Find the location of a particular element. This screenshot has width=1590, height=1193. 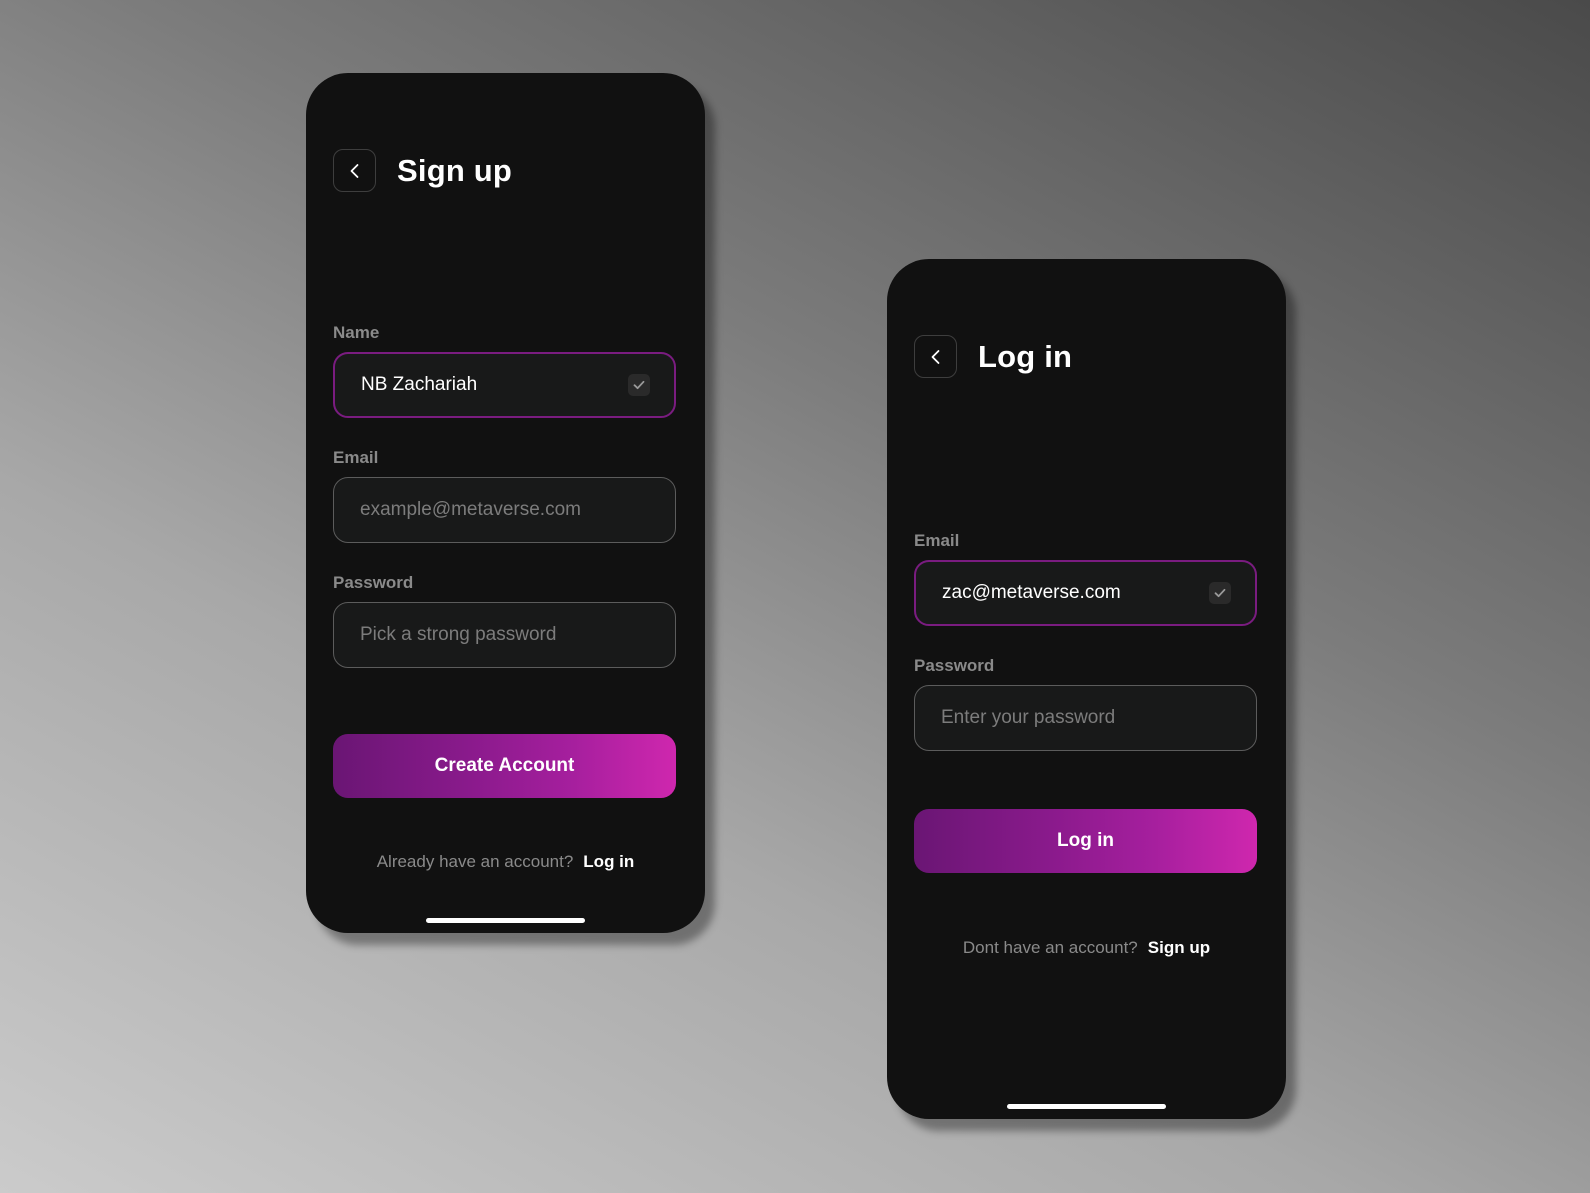

page-title: Log in is located at coordinates (1025, 356).